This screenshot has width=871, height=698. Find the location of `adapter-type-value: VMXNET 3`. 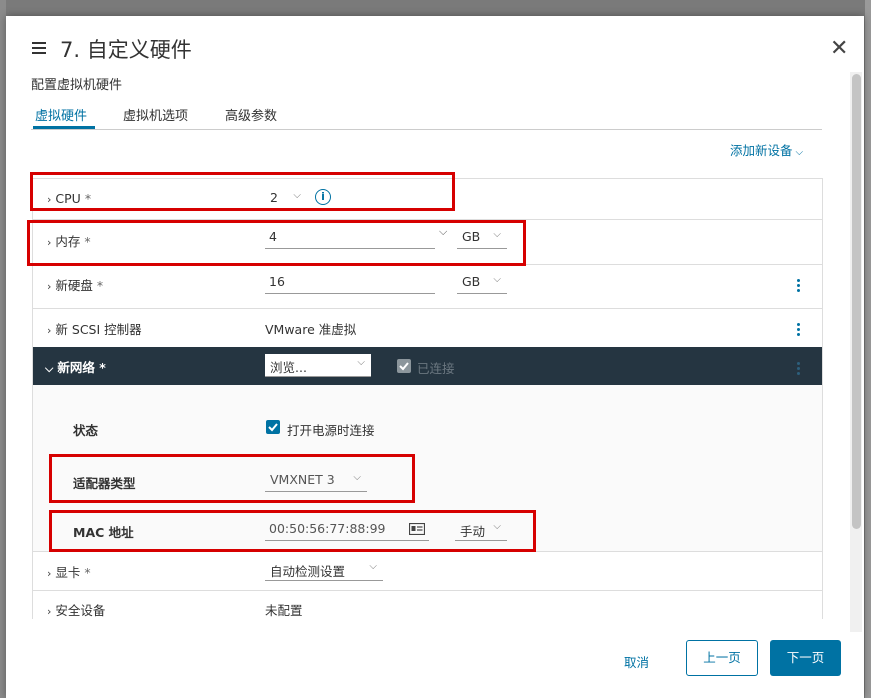

adapter-type-value: VMXNET 3 is located at coordinates (302, 479).